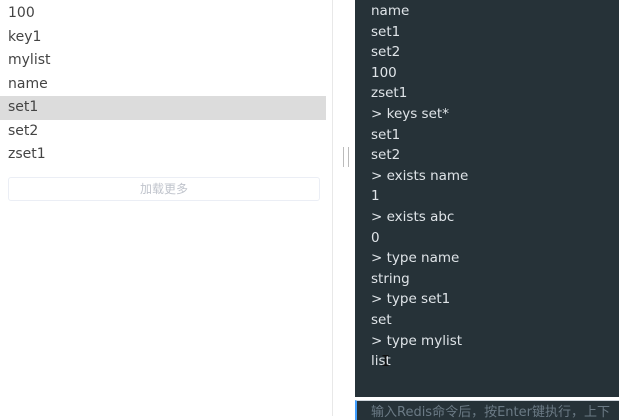  I want to click on console-input: 输入Redis命令后，按Enter键执行，上下, so click(487, 410).